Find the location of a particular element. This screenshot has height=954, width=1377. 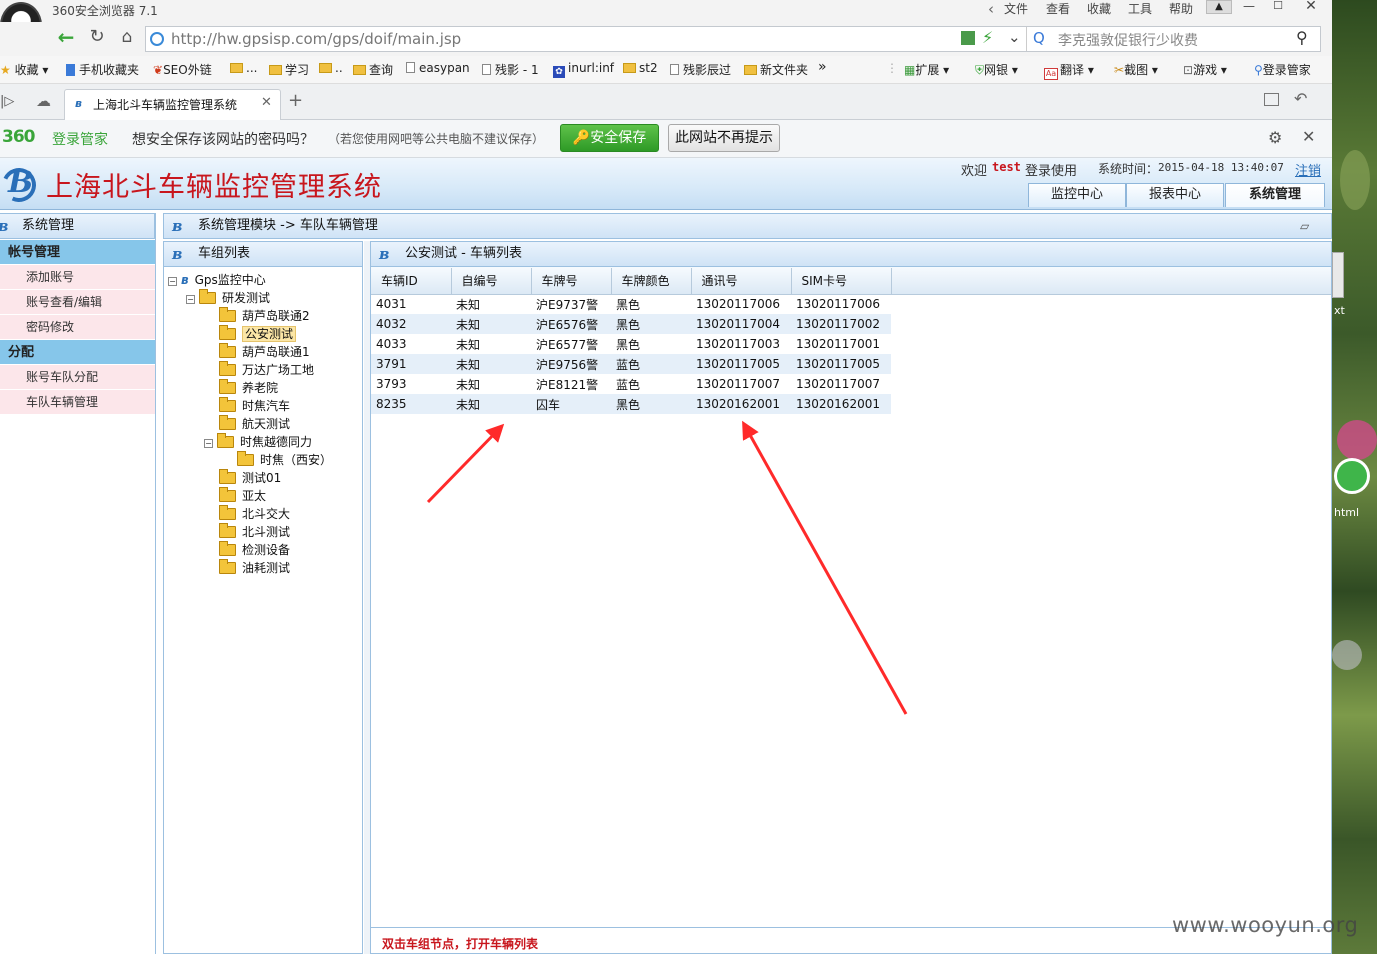

tree-node-selected: 公安测试 is located at coordinates (258, 334).